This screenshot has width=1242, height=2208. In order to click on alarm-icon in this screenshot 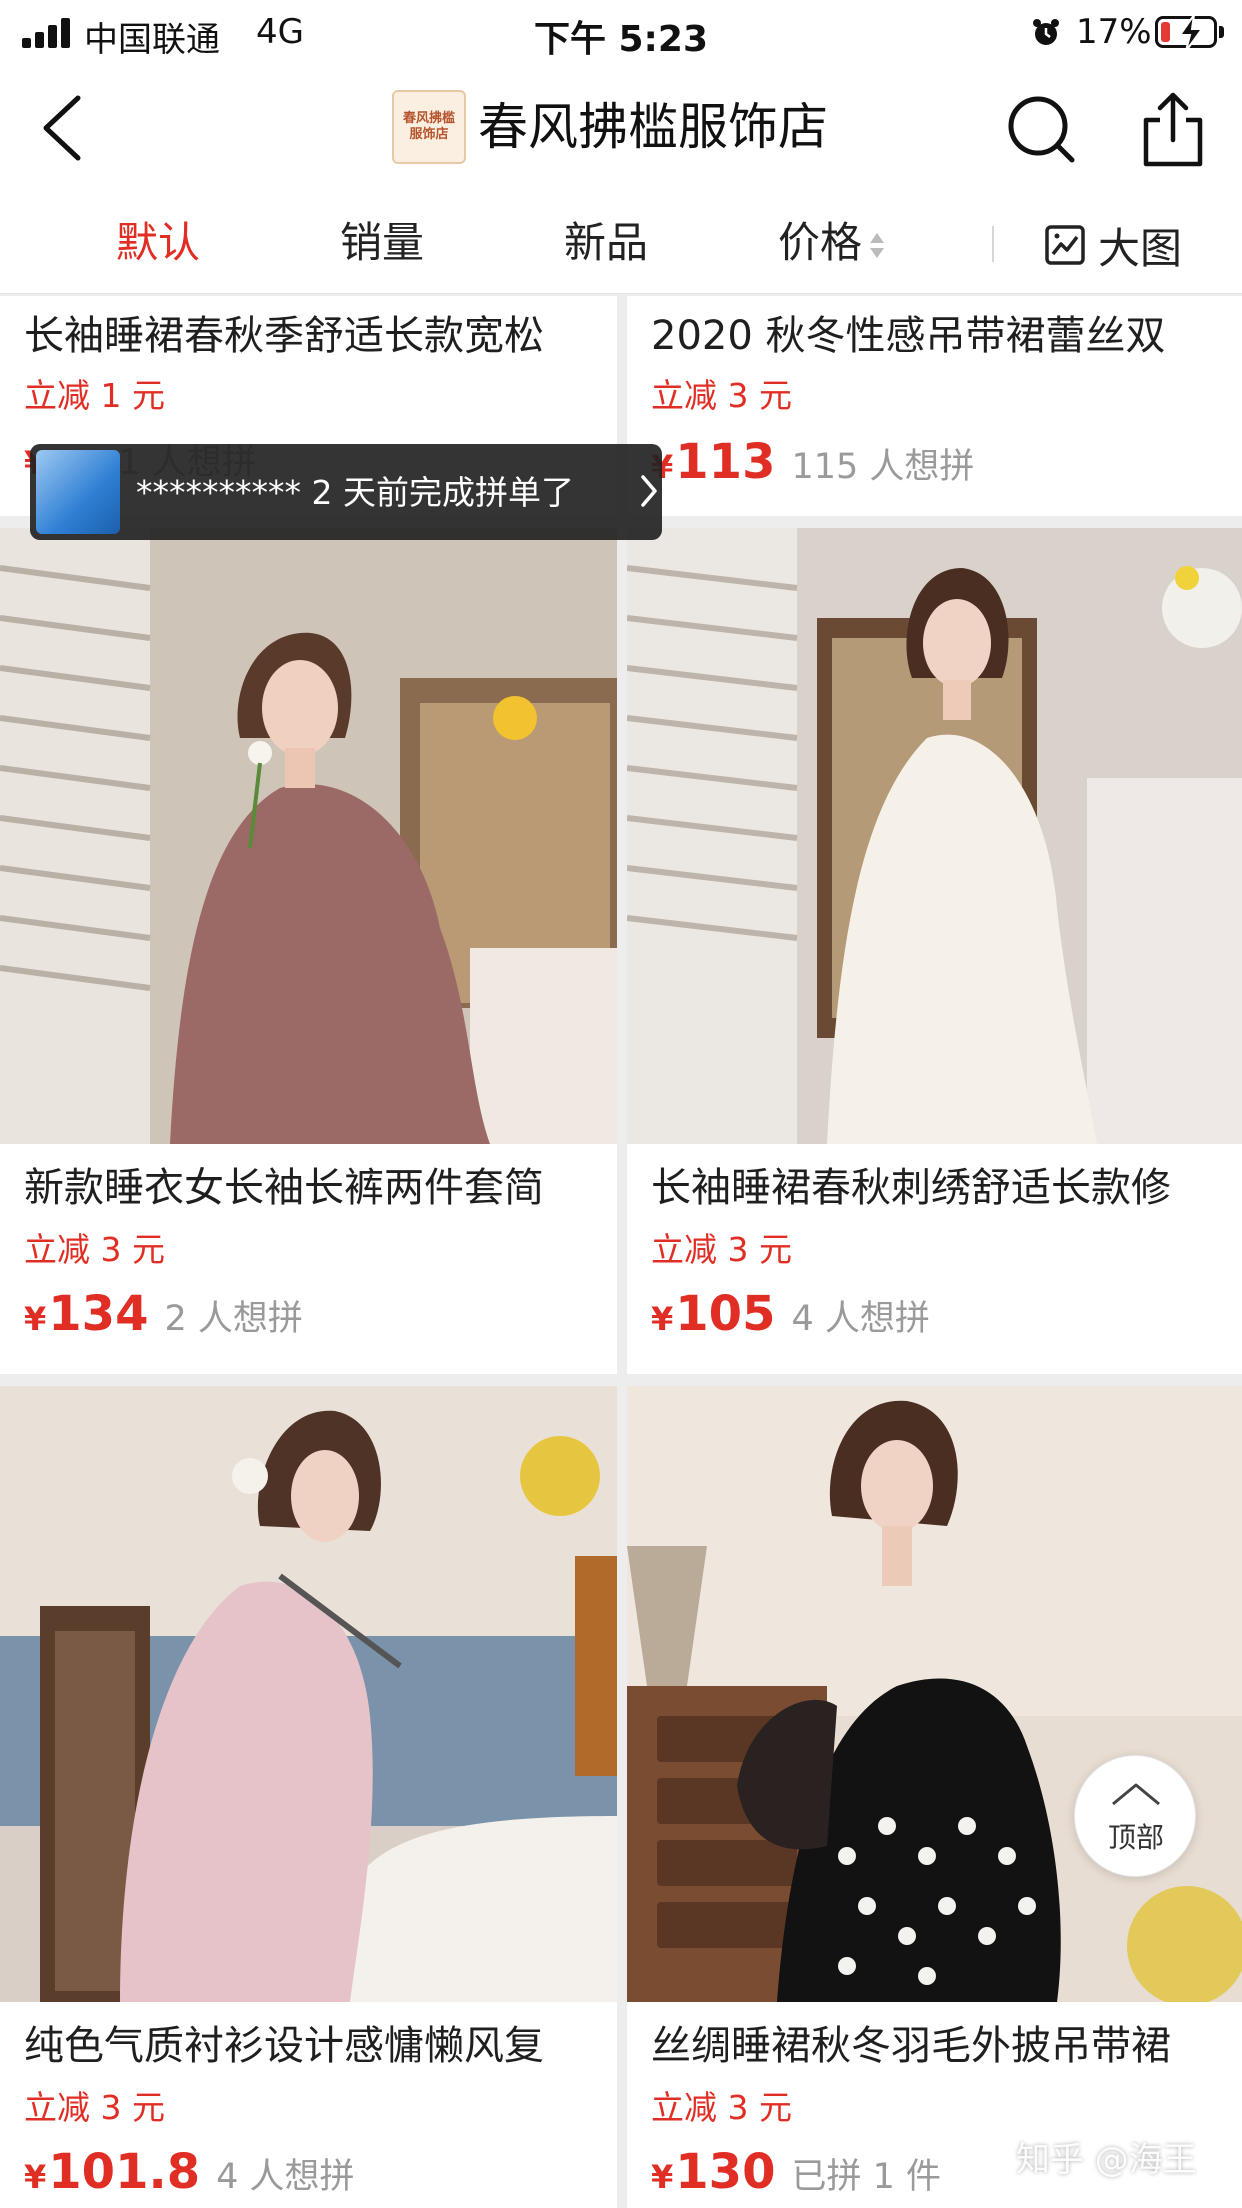, I will do `click(1046, 32)`.